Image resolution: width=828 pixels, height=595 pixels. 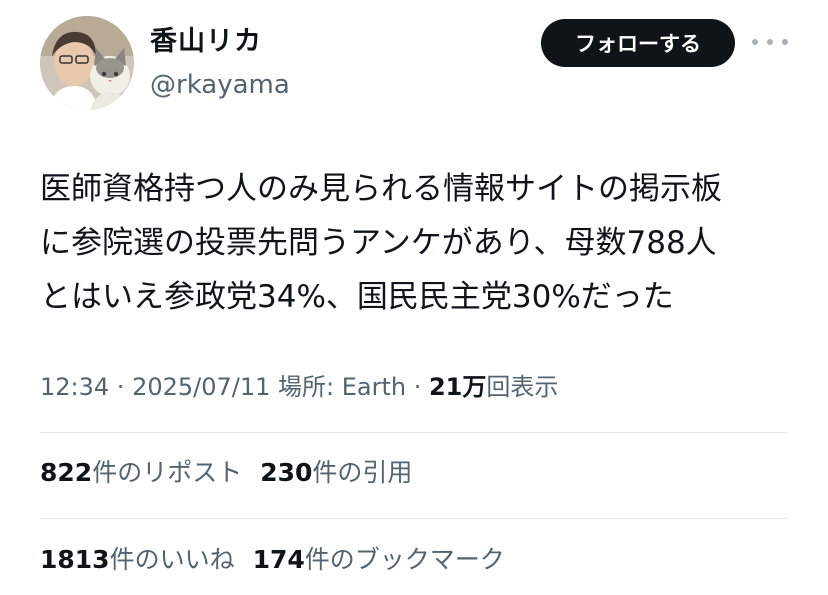 What do you see at coordinates (278, 559) in the screenshot?
I see `bookmarks-count: 174` at bounding box center [278, 559].